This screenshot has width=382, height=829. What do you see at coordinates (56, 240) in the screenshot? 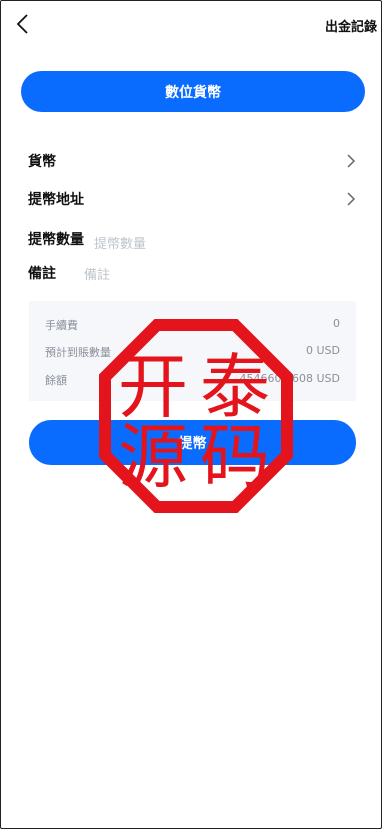
I see `amount-label: 提幣數量` at bounding box center [56, 240].